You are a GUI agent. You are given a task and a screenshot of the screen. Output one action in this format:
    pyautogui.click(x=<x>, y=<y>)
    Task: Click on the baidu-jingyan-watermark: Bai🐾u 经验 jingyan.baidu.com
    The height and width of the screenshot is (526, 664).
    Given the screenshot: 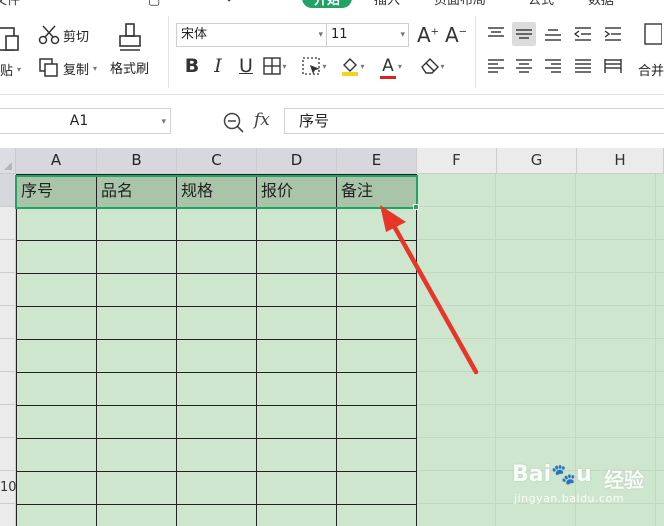 What is the action you would take?
    pyautogui.click(x=586, y=489)
    